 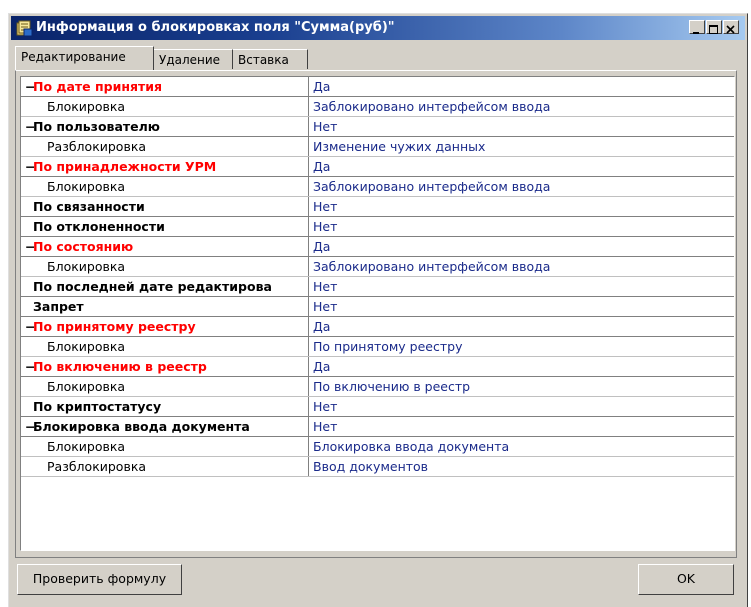 What do you see at coordinates (89, 206) in the screenshot?
I see `property-name: По связанности` at bounding box center [89, 206].